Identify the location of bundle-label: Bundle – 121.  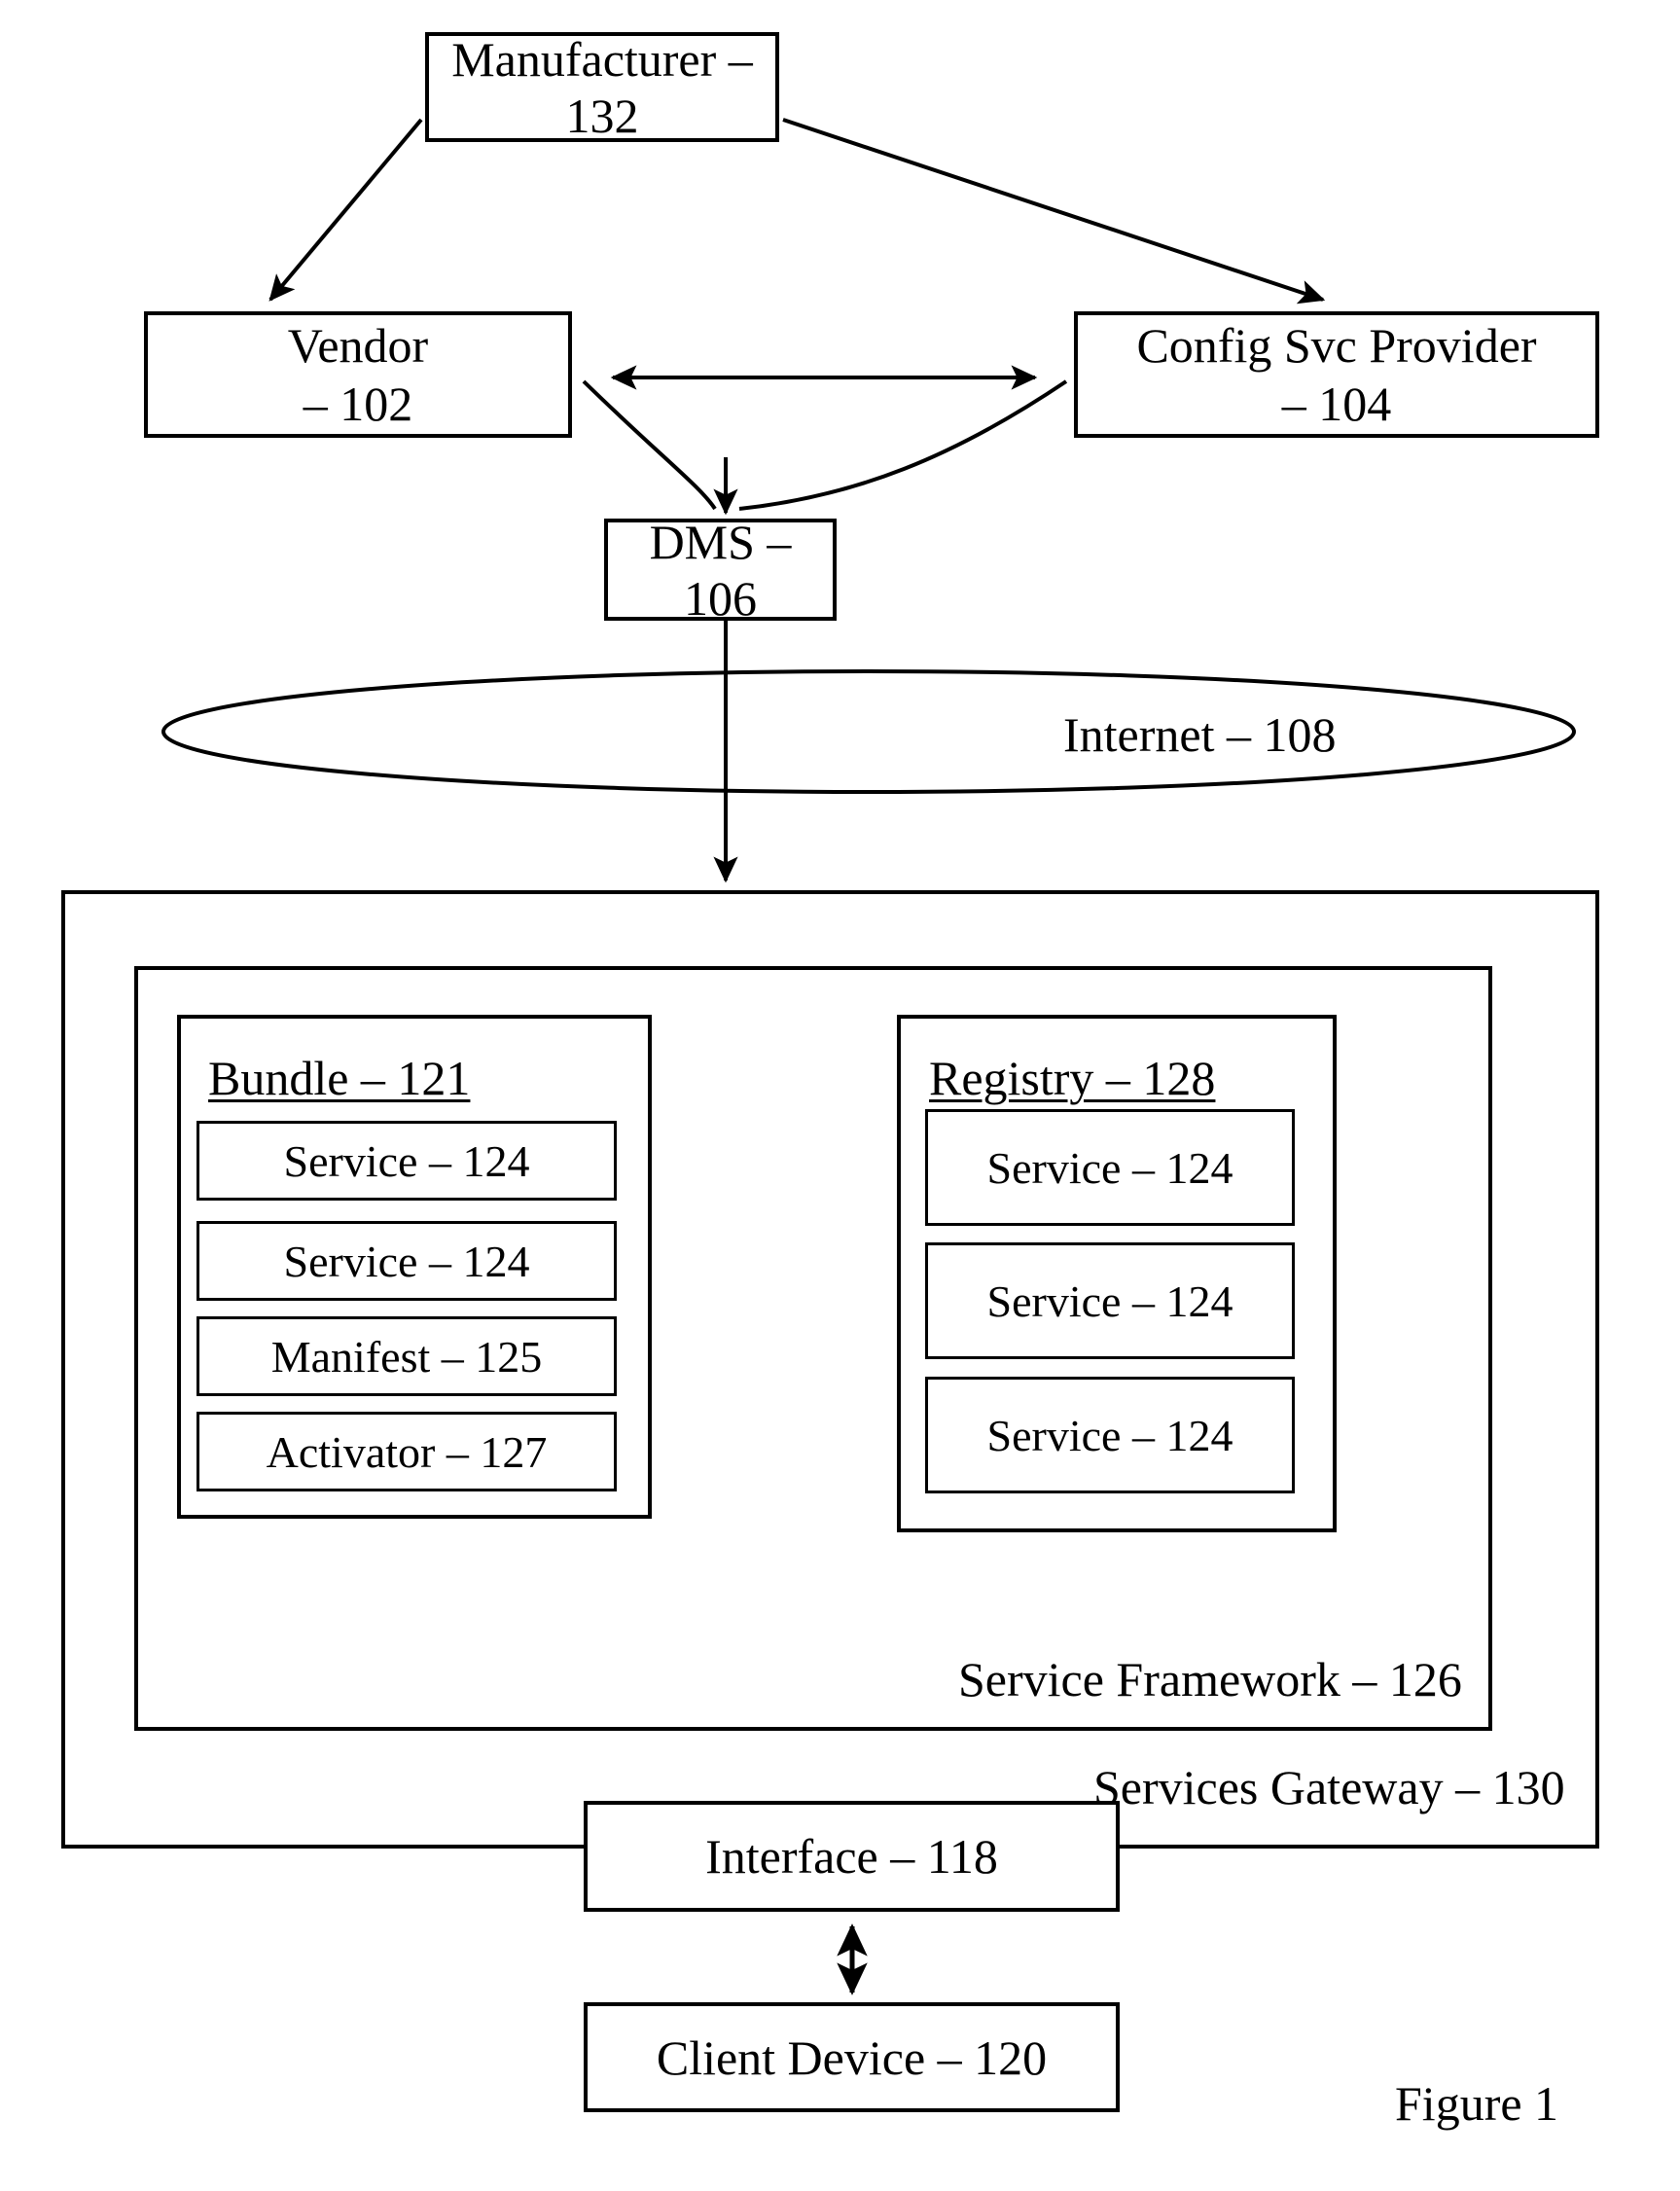
(339, 1078).